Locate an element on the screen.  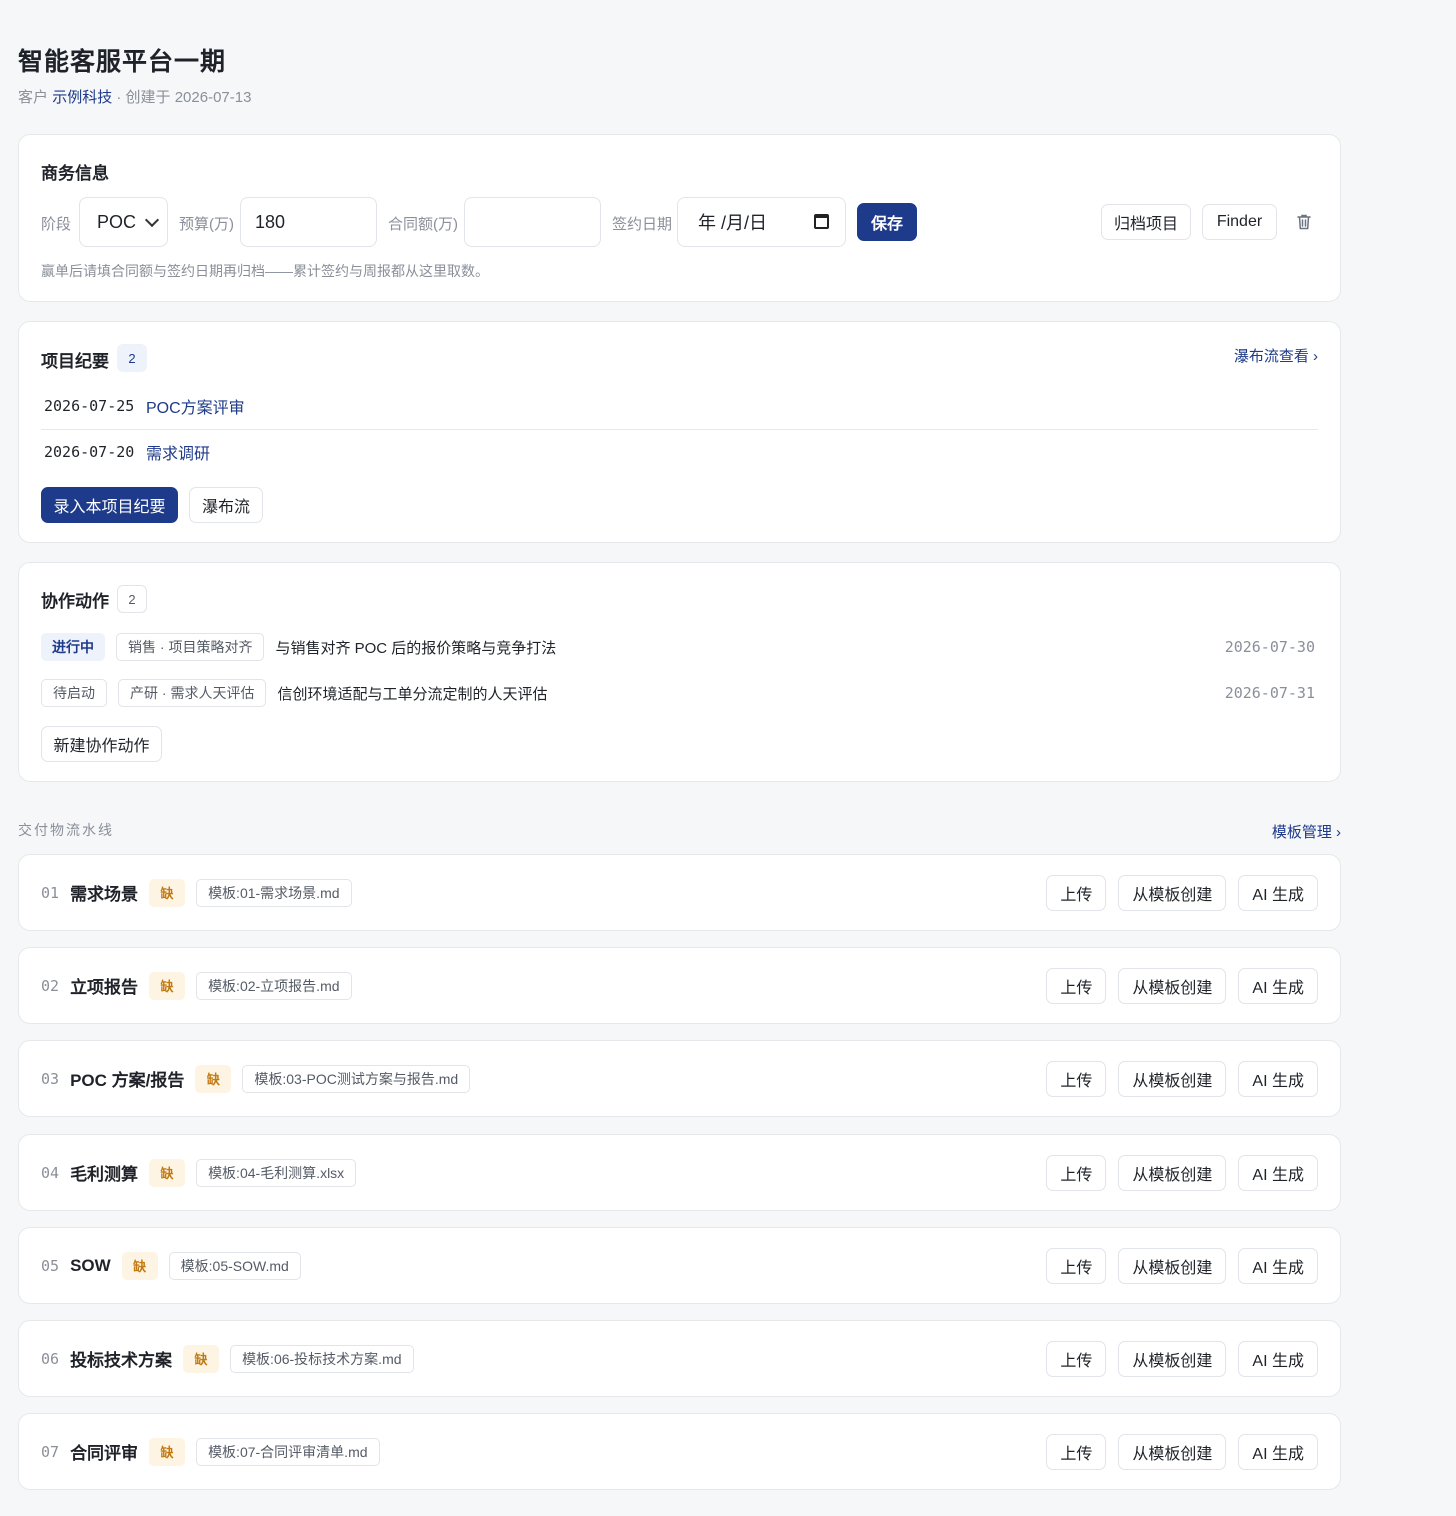
budget-label: 预算(万) is located at coordinates (206, 224).